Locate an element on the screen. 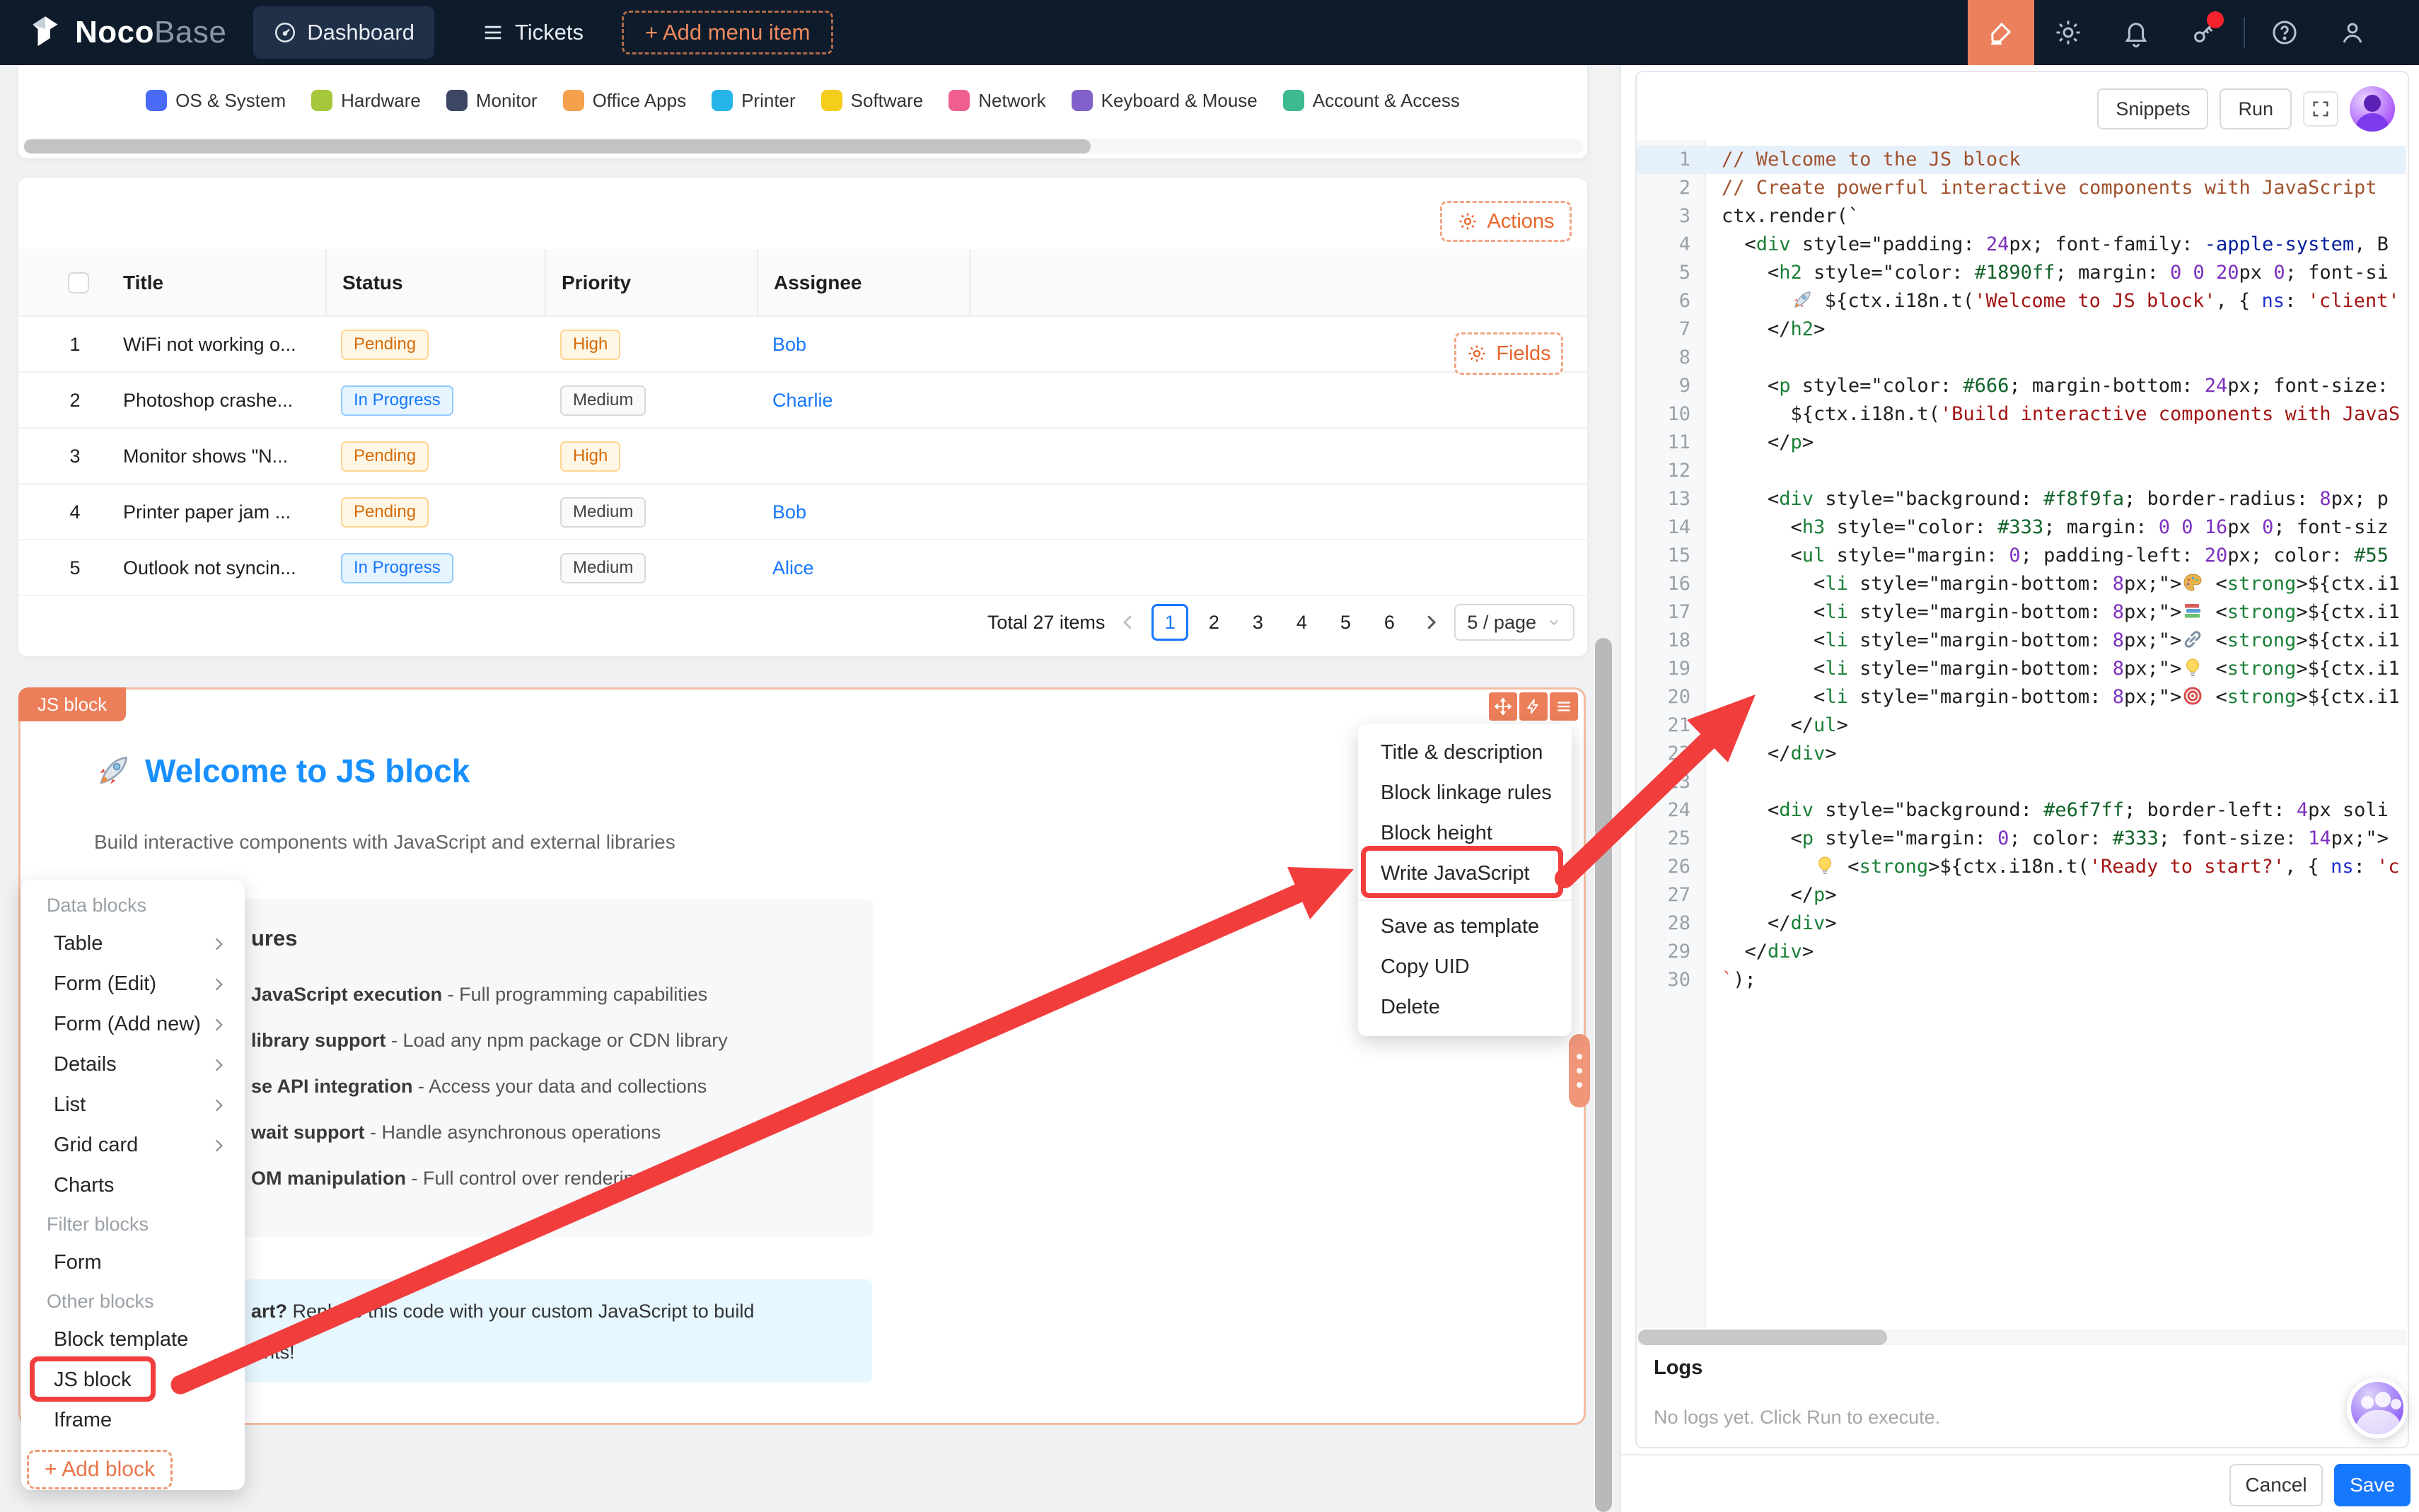  fullscreen-button is located at coordinates (2320, 109).